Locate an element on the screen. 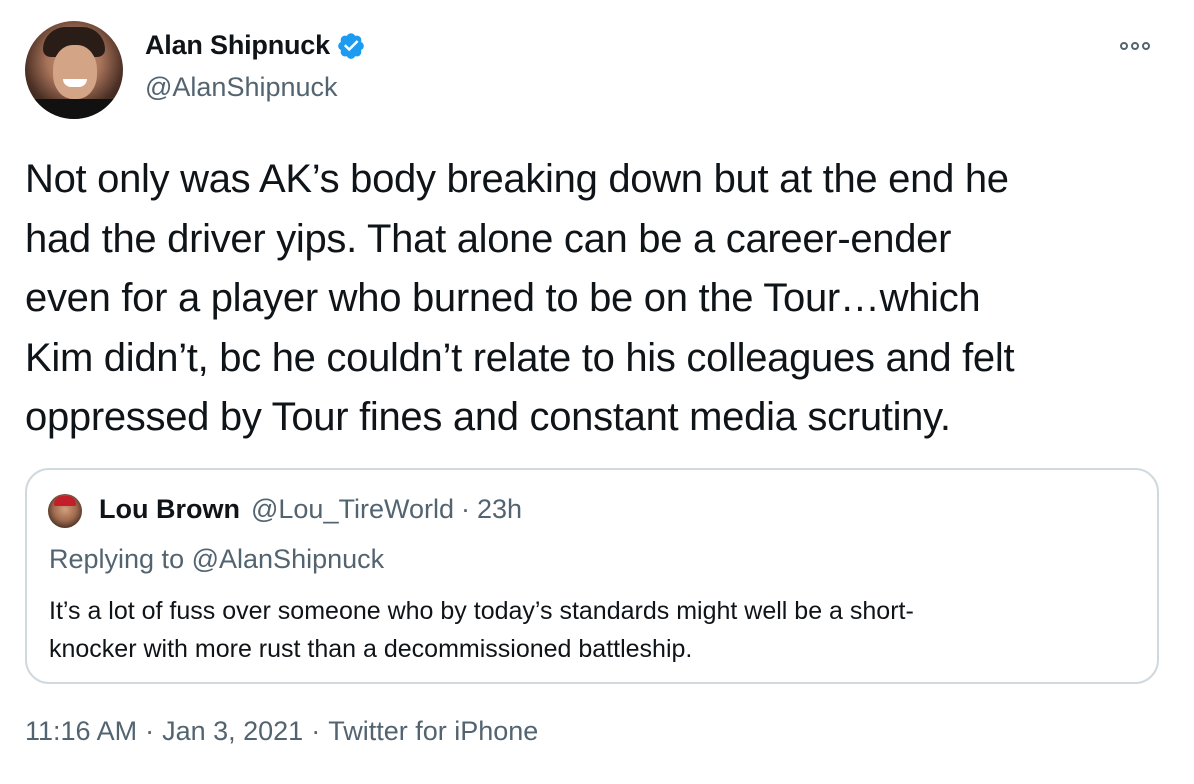  tweet-time: 11:16 AM is located at coordinates (81, 731).